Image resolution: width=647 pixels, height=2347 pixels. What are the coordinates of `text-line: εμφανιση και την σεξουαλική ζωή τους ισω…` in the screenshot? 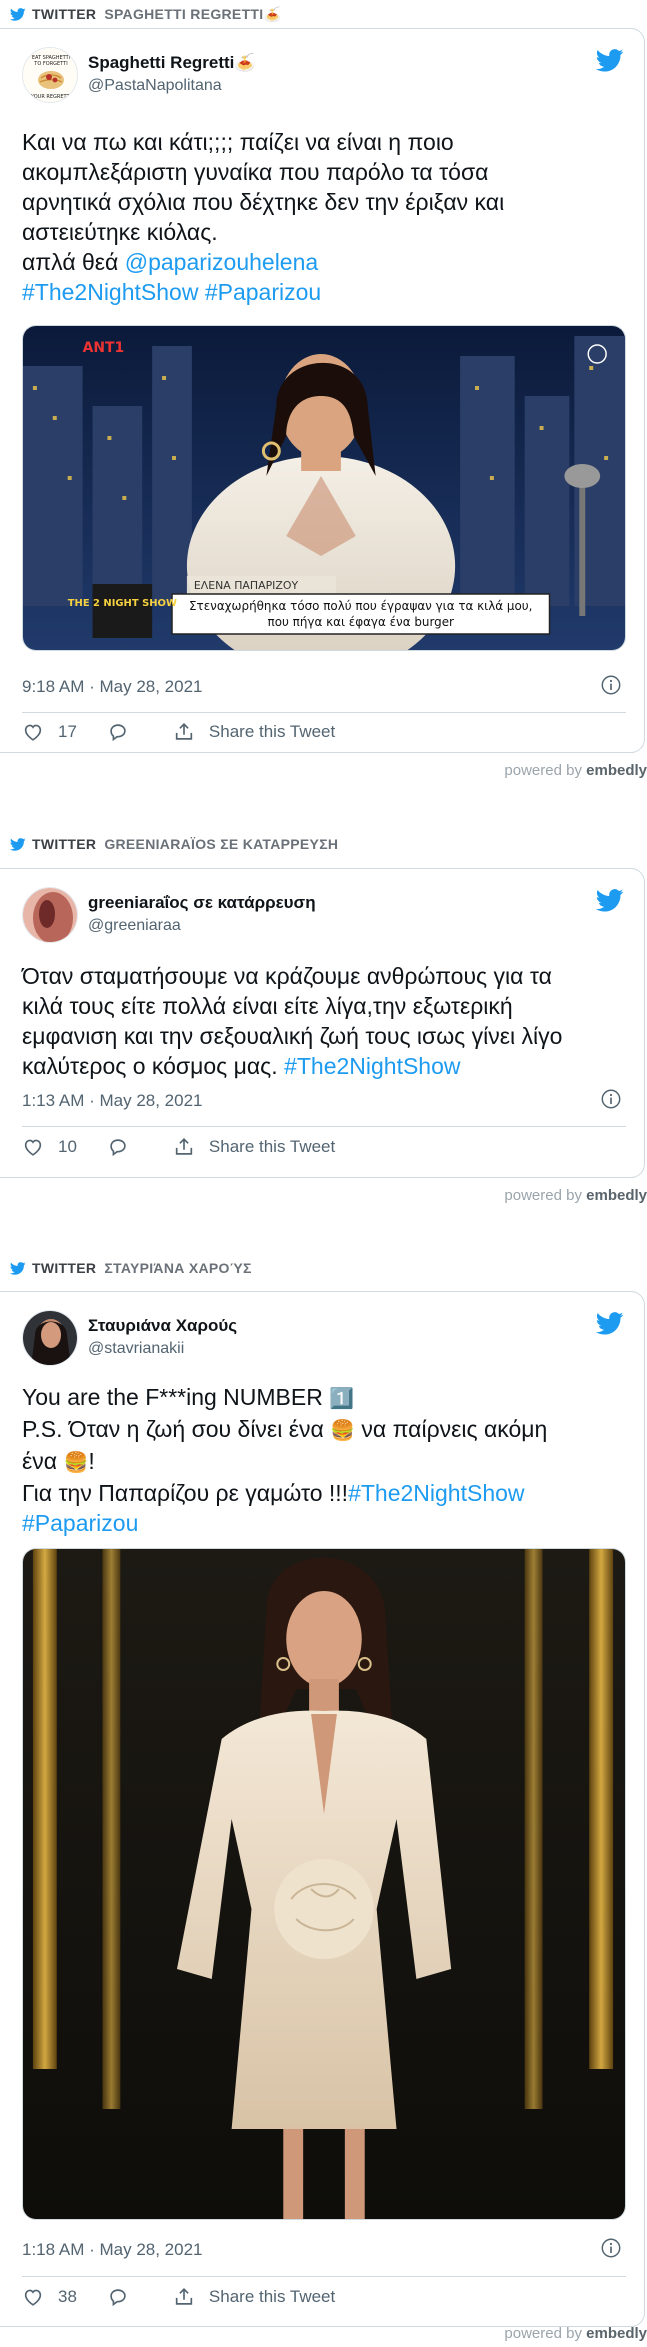 It's located at (292, 1036).